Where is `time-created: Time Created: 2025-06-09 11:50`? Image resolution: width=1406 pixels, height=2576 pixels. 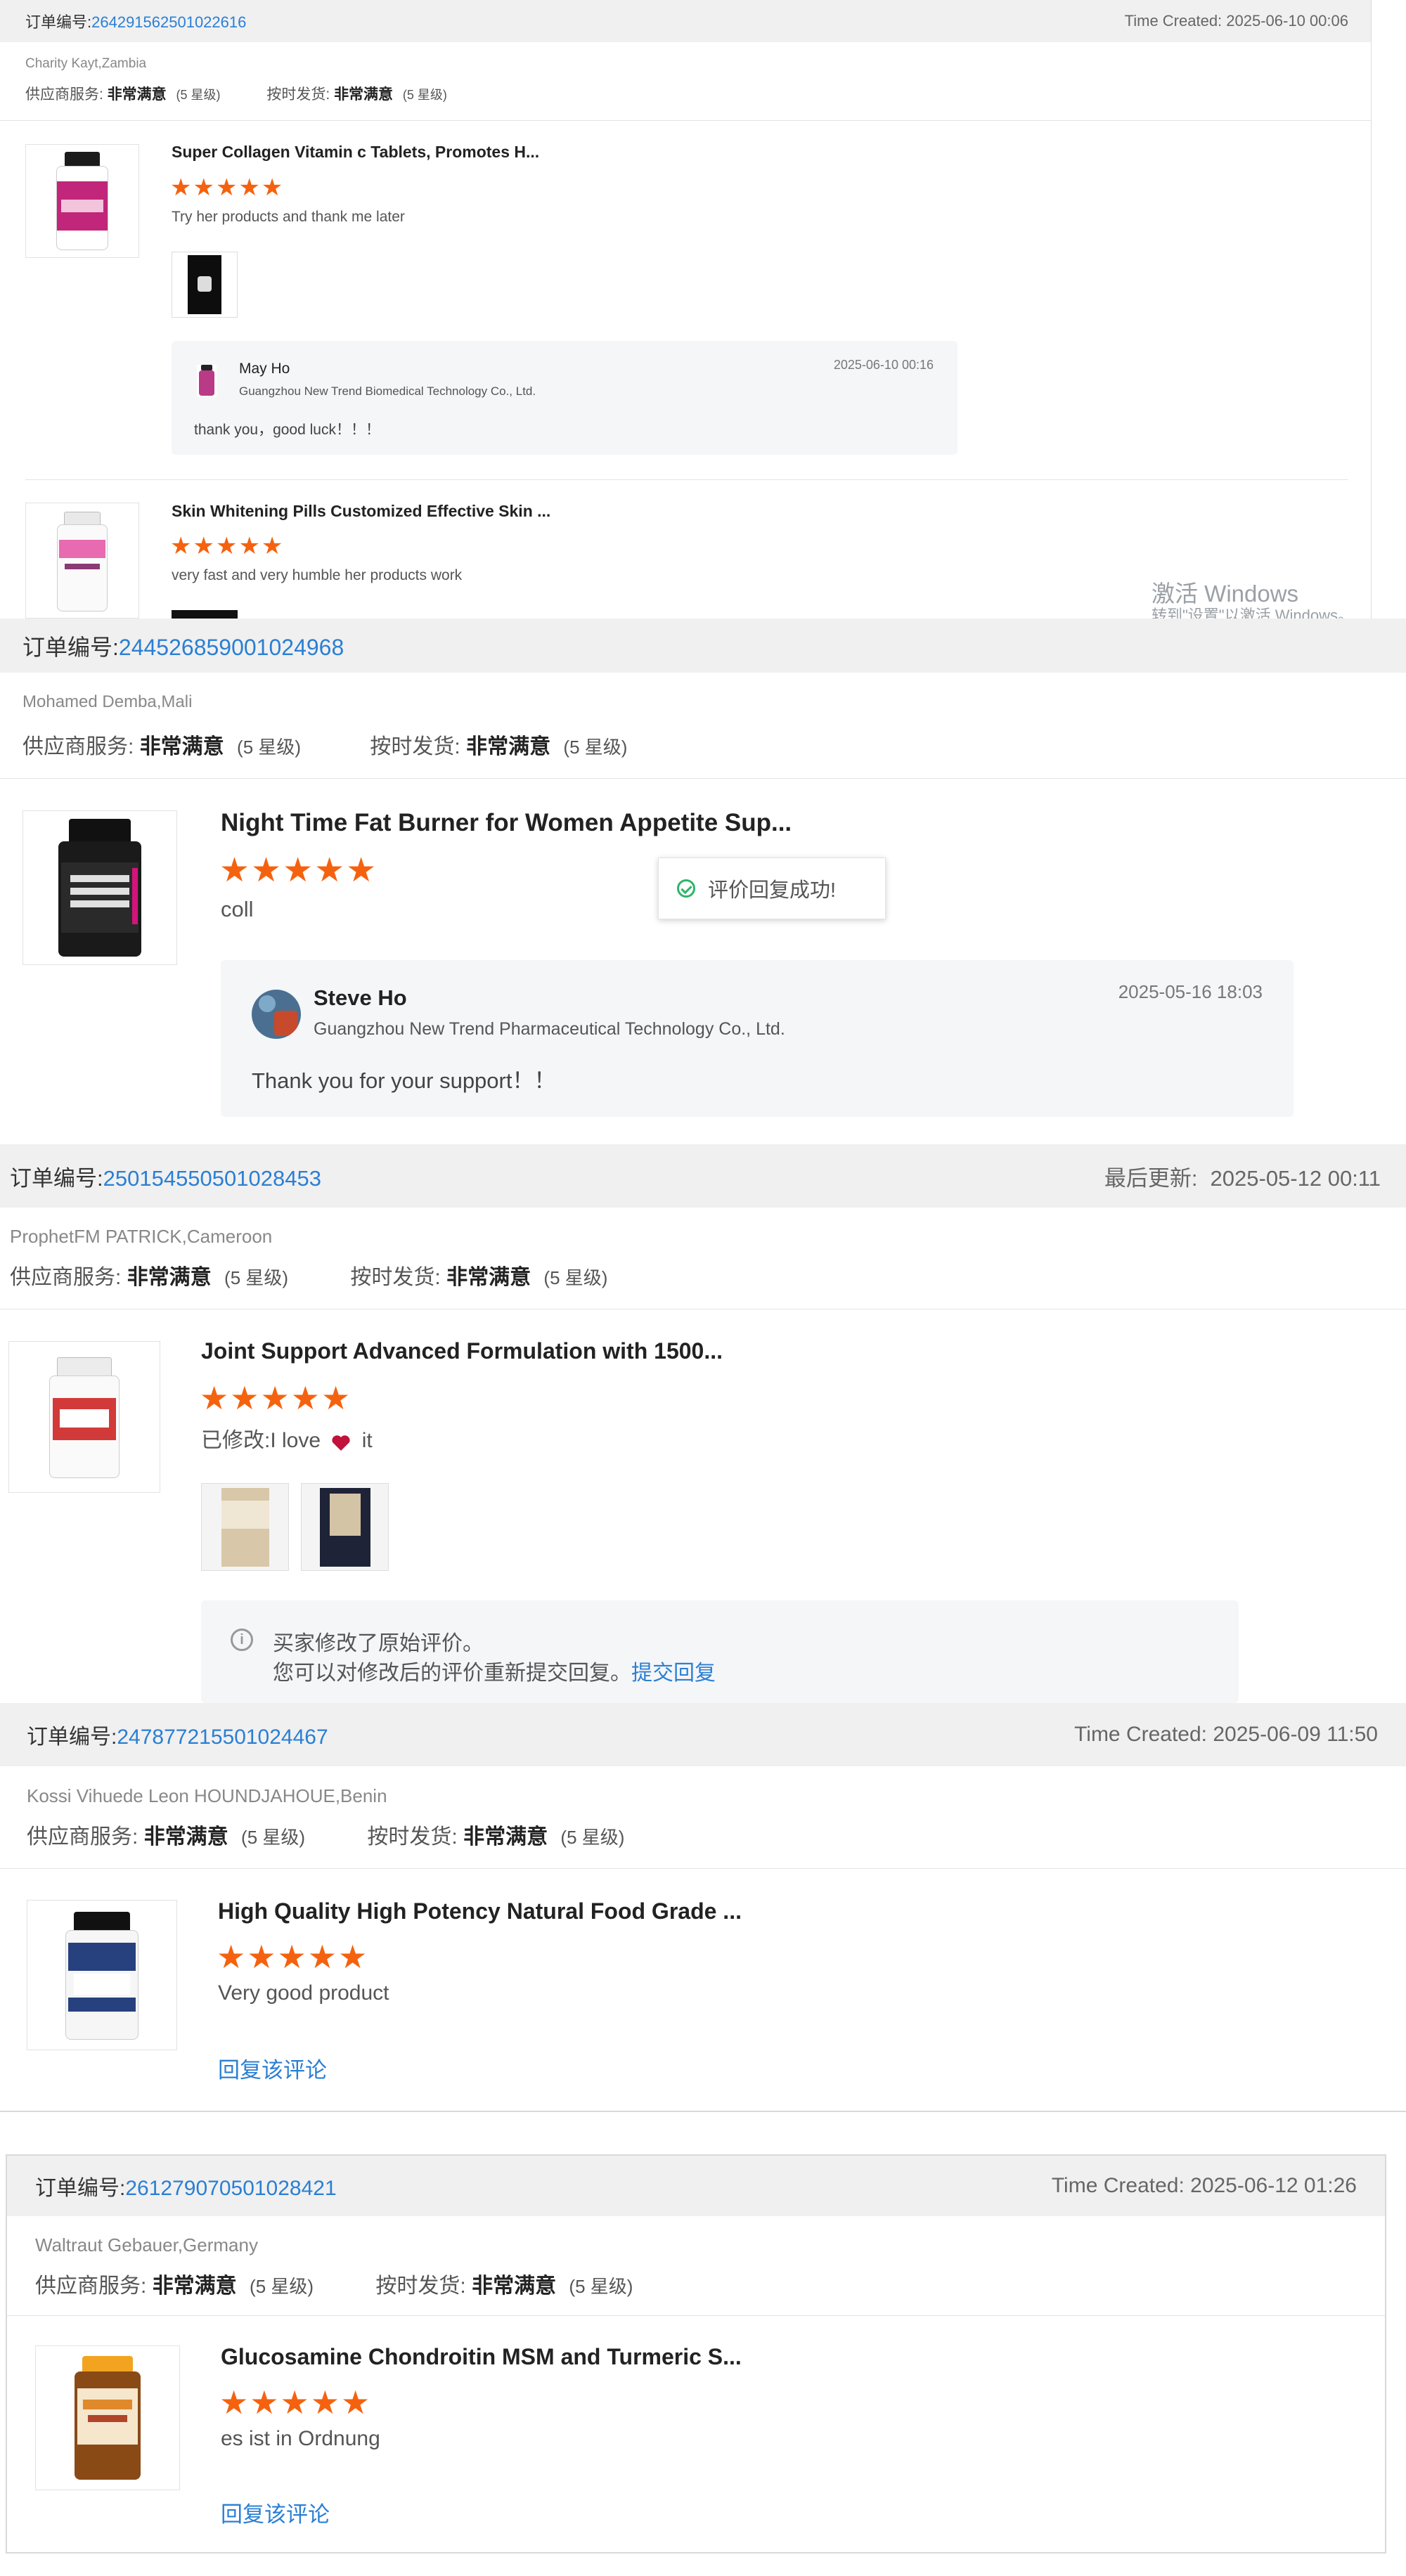
time-created: Time Created: 2025-06-09 11:50 is located at coordinates (1226, 1735).